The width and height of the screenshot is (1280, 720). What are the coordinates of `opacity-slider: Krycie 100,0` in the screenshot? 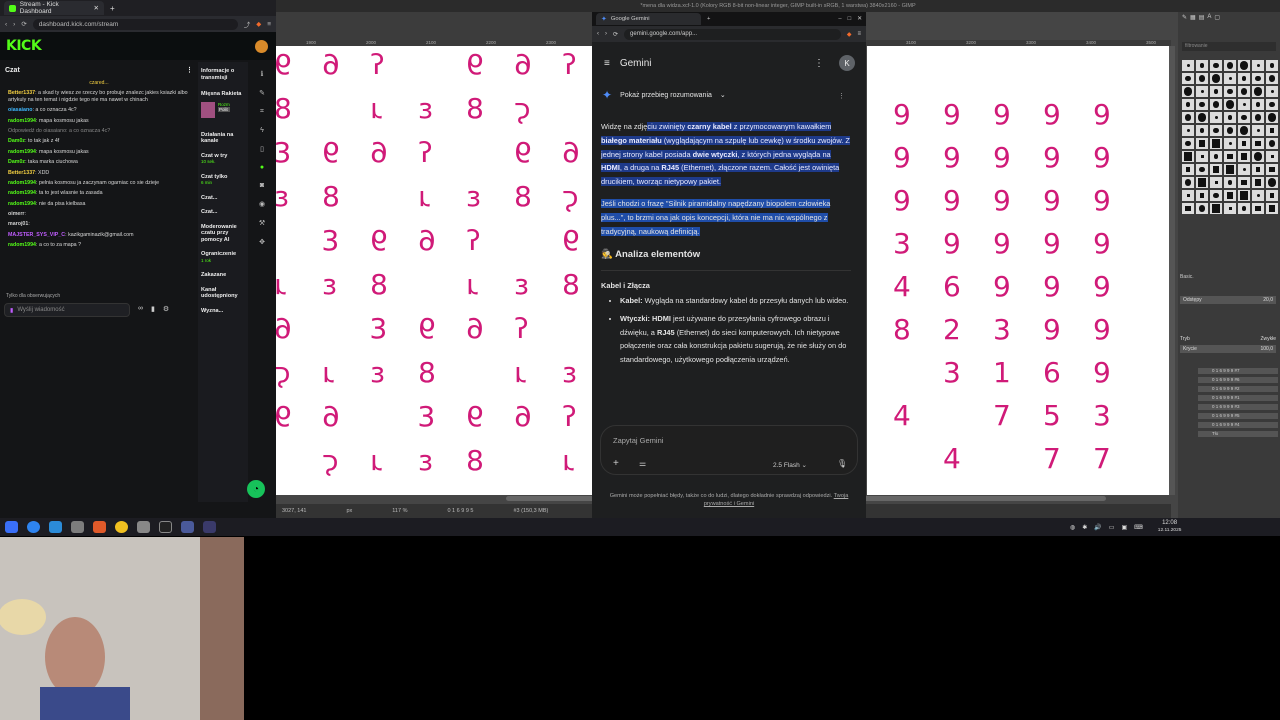 It's located at (1228, 349).